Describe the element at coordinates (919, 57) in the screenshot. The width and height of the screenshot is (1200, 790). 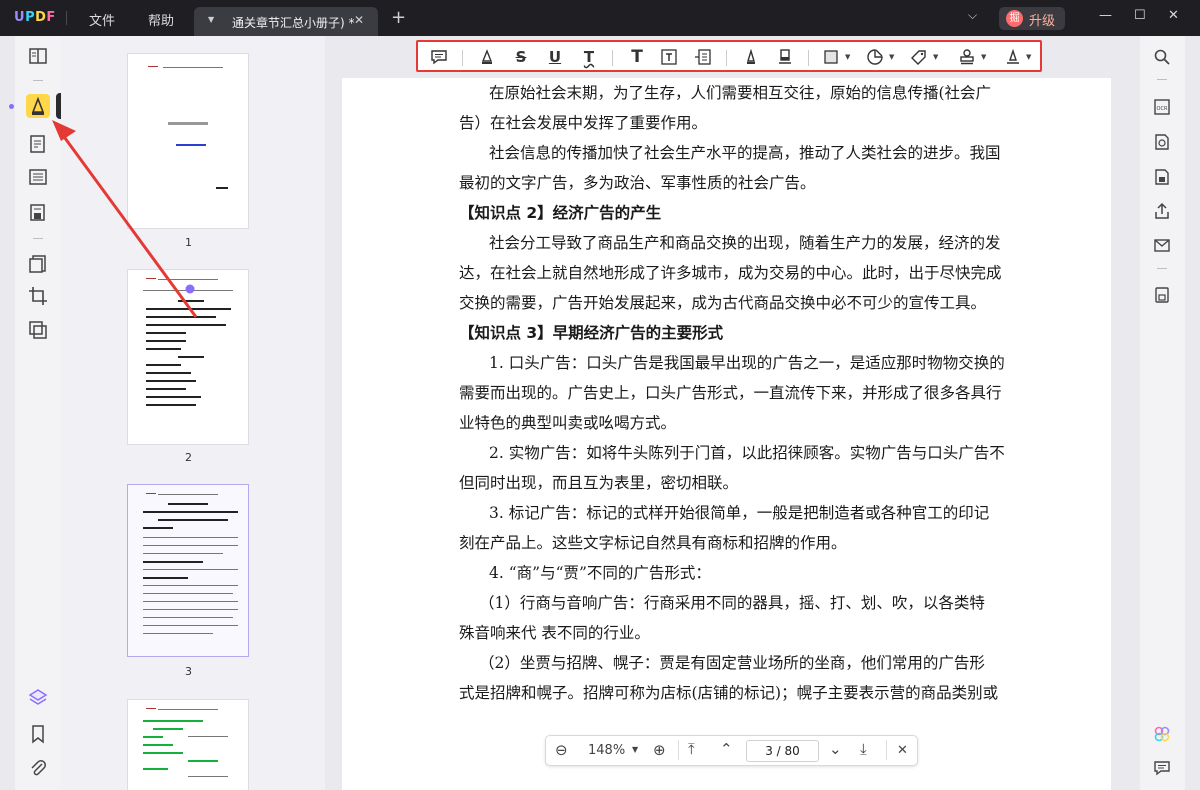
I see `tag-icon` at that location.